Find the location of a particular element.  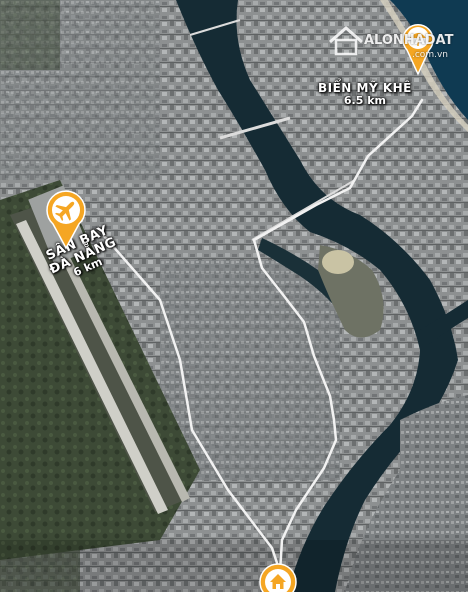

beach-name: BIỂN MỸ KHÊ is located at coordinates (365, 88).